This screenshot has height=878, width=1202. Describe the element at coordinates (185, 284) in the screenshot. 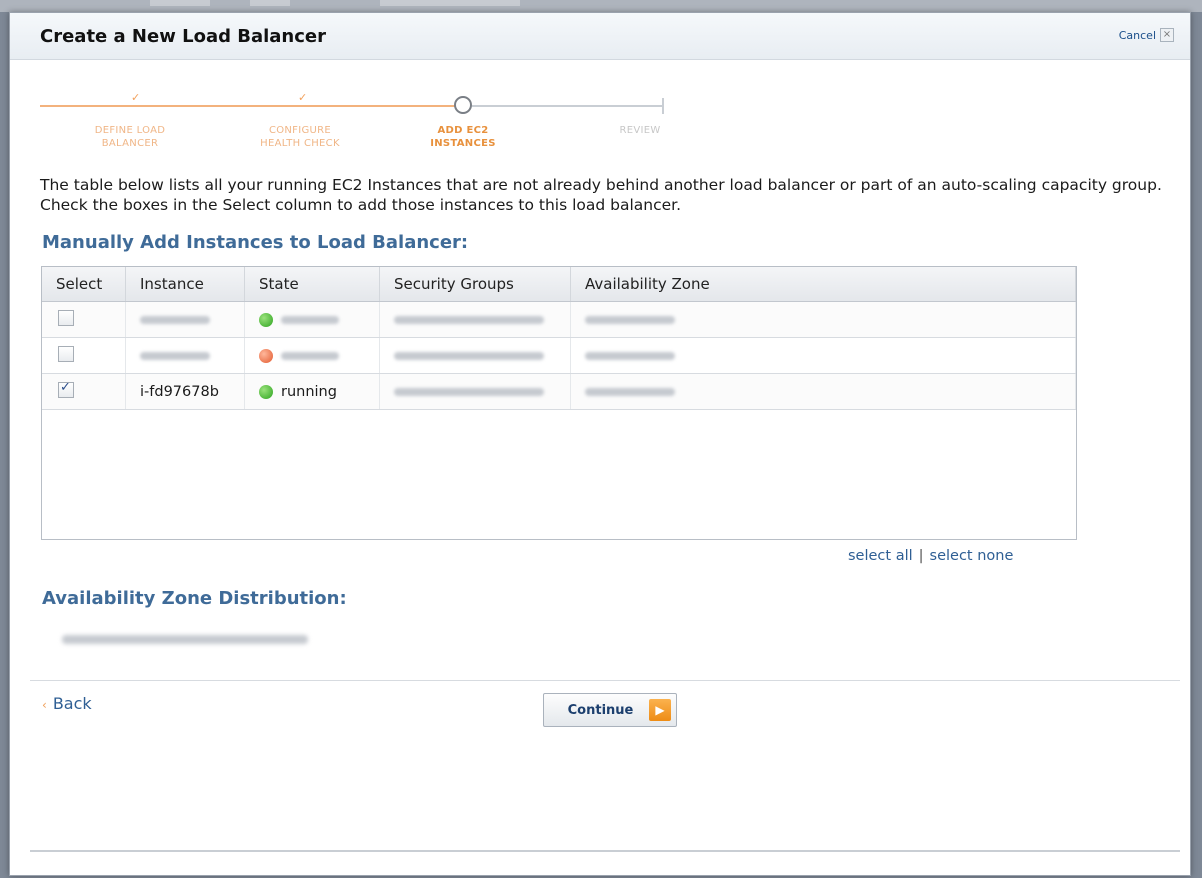

I see `column-header-instance: Instance` at that location.